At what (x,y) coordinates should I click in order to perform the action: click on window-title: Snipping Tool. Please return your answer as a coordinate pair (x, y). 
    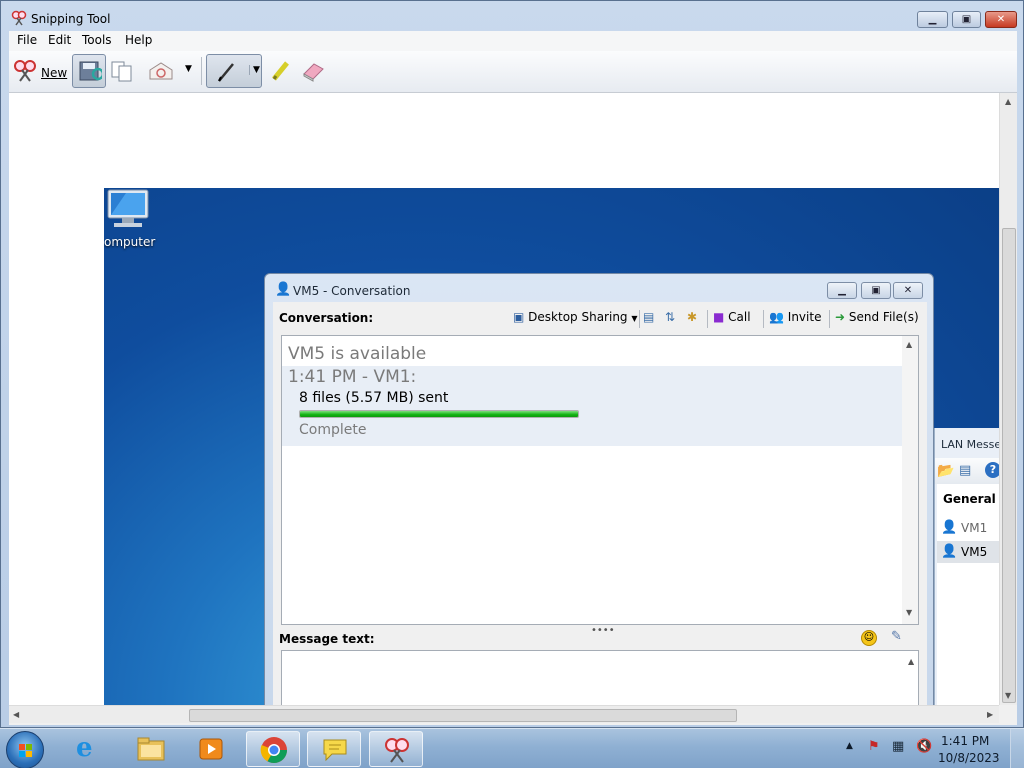
    Looking at the image, I should click on (71, 19).